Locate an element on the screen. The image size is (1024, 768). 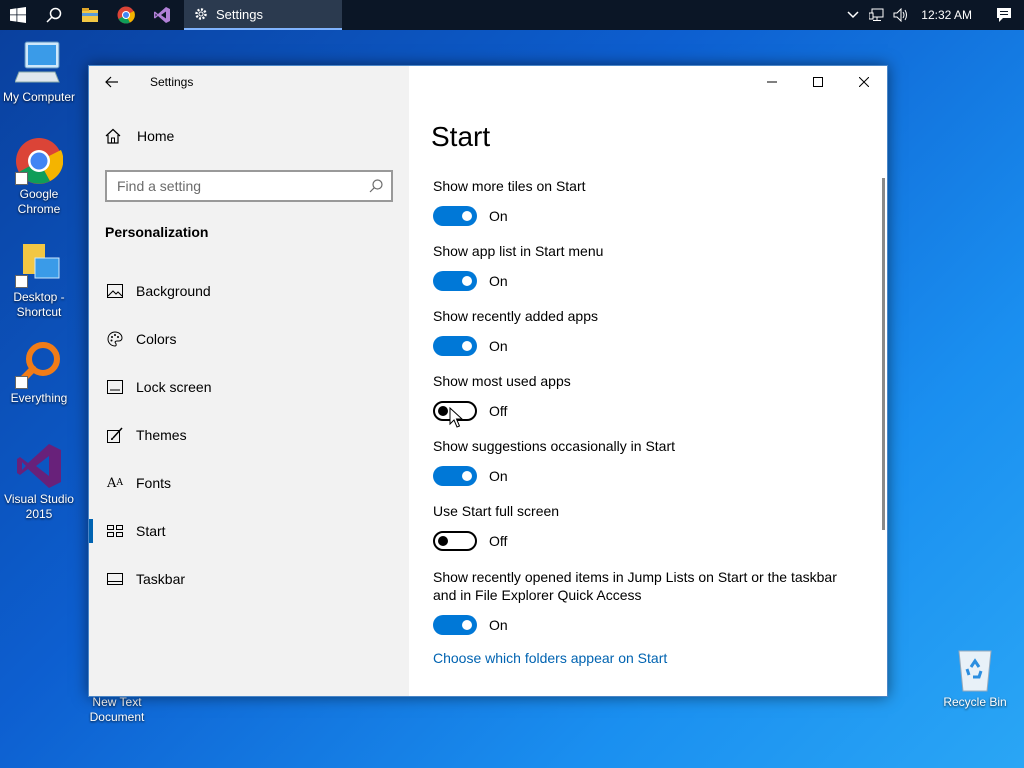
themes-icon is located at coordinates (115, 435).